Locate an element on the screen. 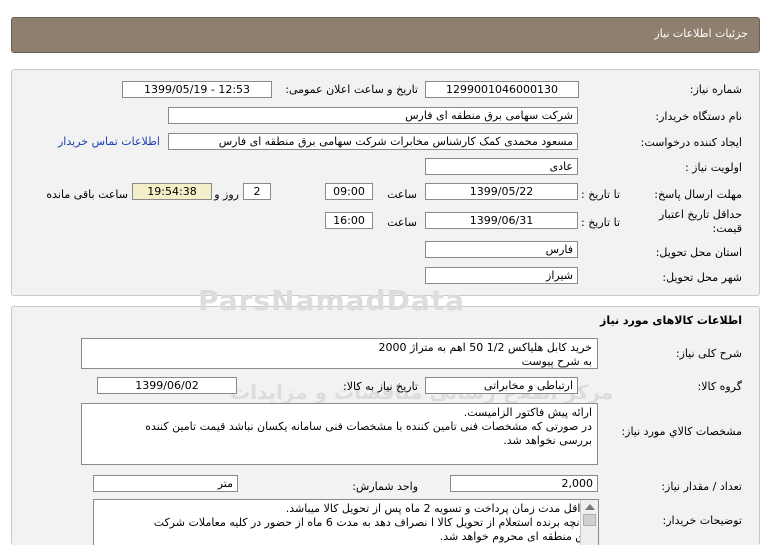 The width and height of the screenshot is (770, 545). remaining-time-field: 19:54:38 is located at coordinates (172, 191).